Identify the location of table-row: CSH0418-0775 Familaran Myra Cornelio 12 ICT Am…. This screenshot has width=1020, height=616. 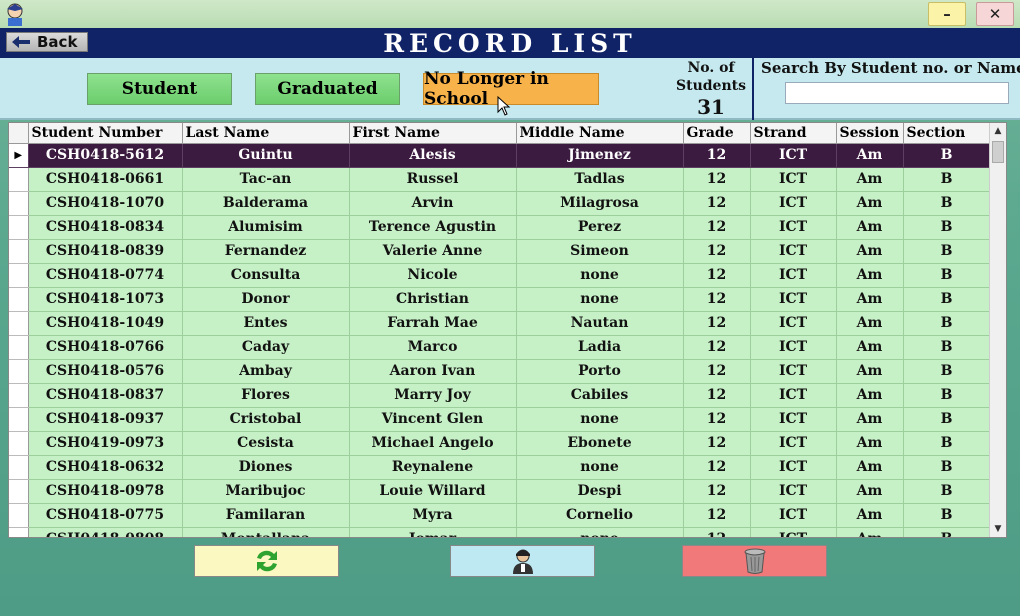
(500, 515).